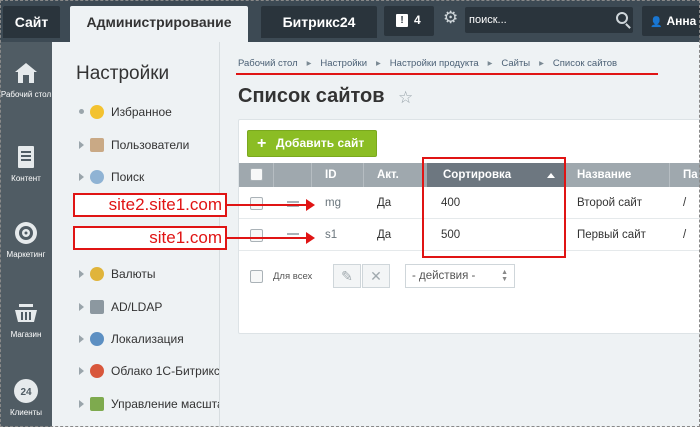  What do you see at coordinates (97, 274) in the screenshot?
I see `coin-icon` at bounding box center [97, 274].